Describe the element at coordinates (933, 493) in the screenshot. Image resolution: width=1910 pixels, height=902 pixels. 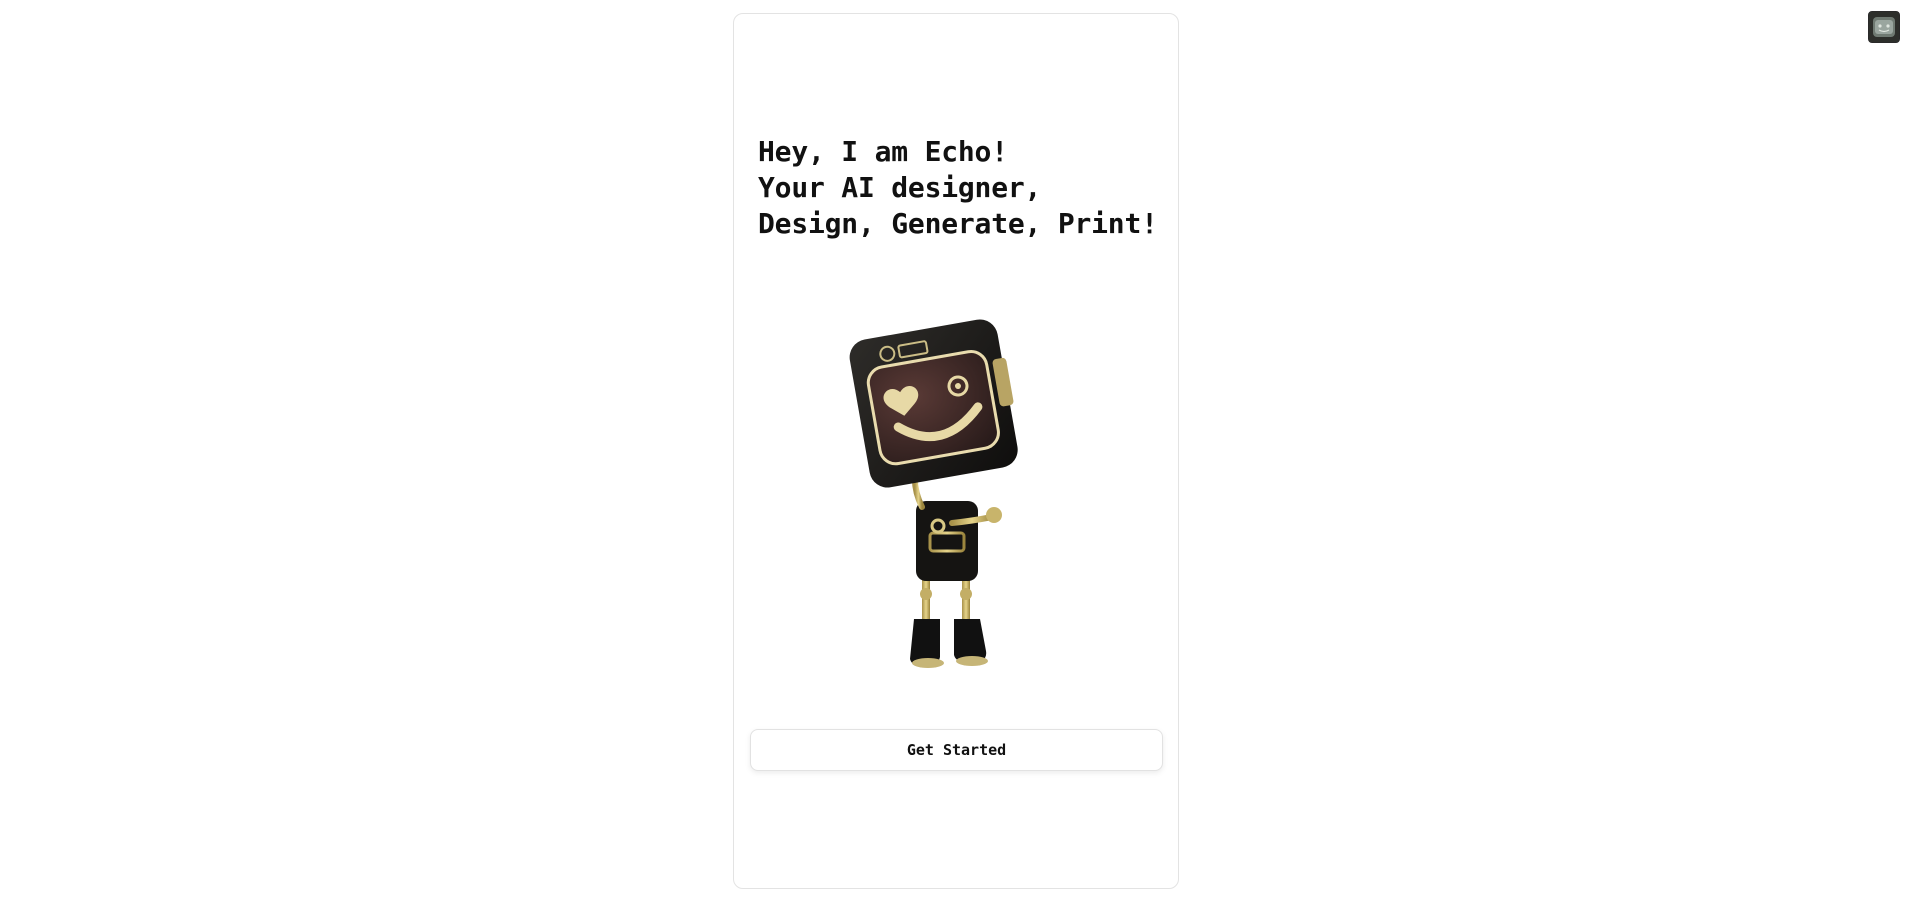
I see `robot-mascot-icon` at that location.